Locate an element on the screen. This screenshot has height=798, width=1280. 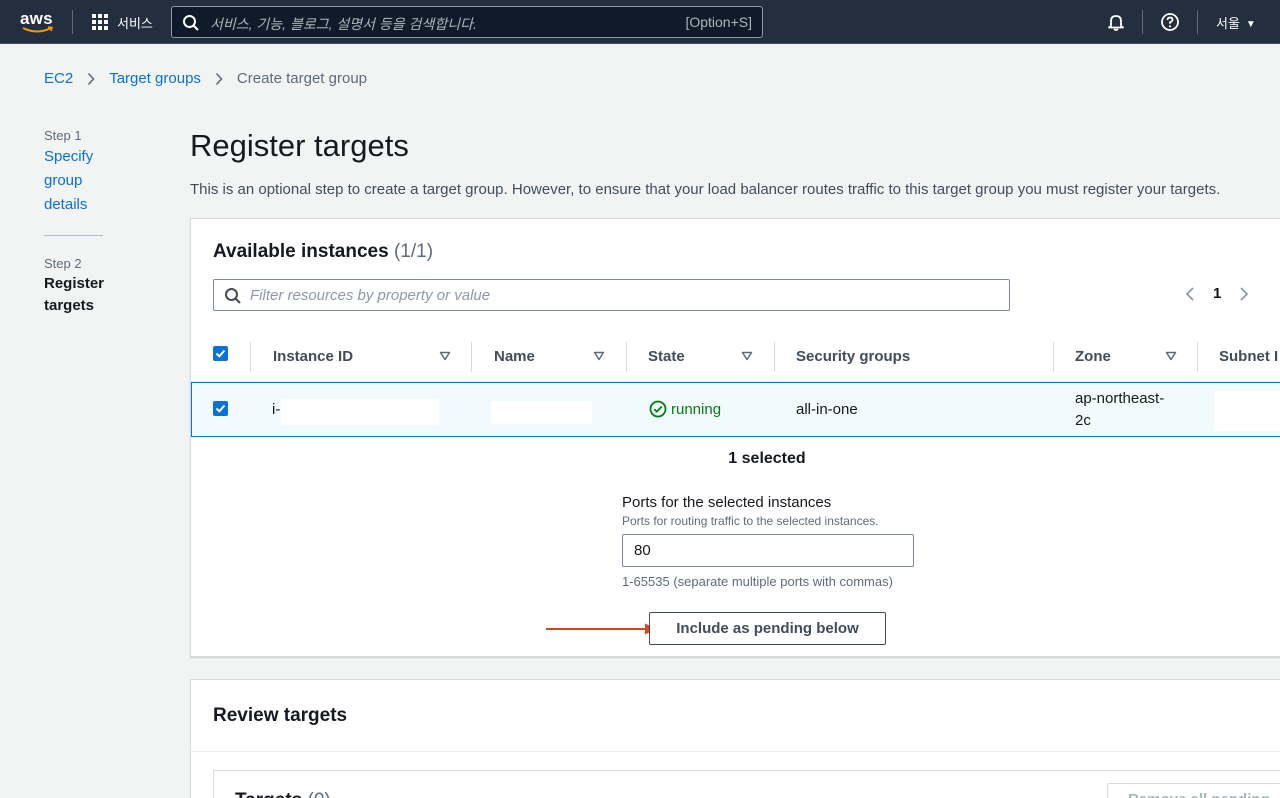
column-header-instance-id: Instance ID is located at coordinates (313, 356).